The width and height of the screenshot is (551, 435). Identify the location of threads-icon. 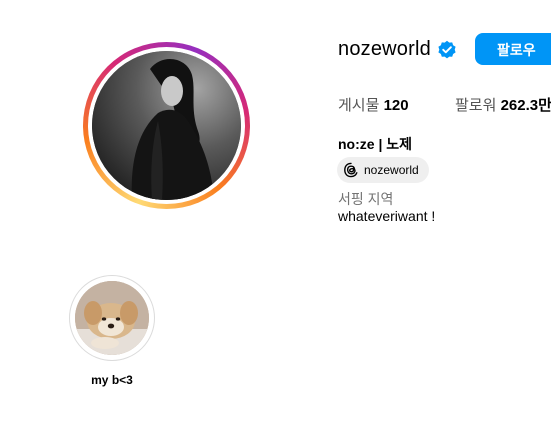
(351, 170).